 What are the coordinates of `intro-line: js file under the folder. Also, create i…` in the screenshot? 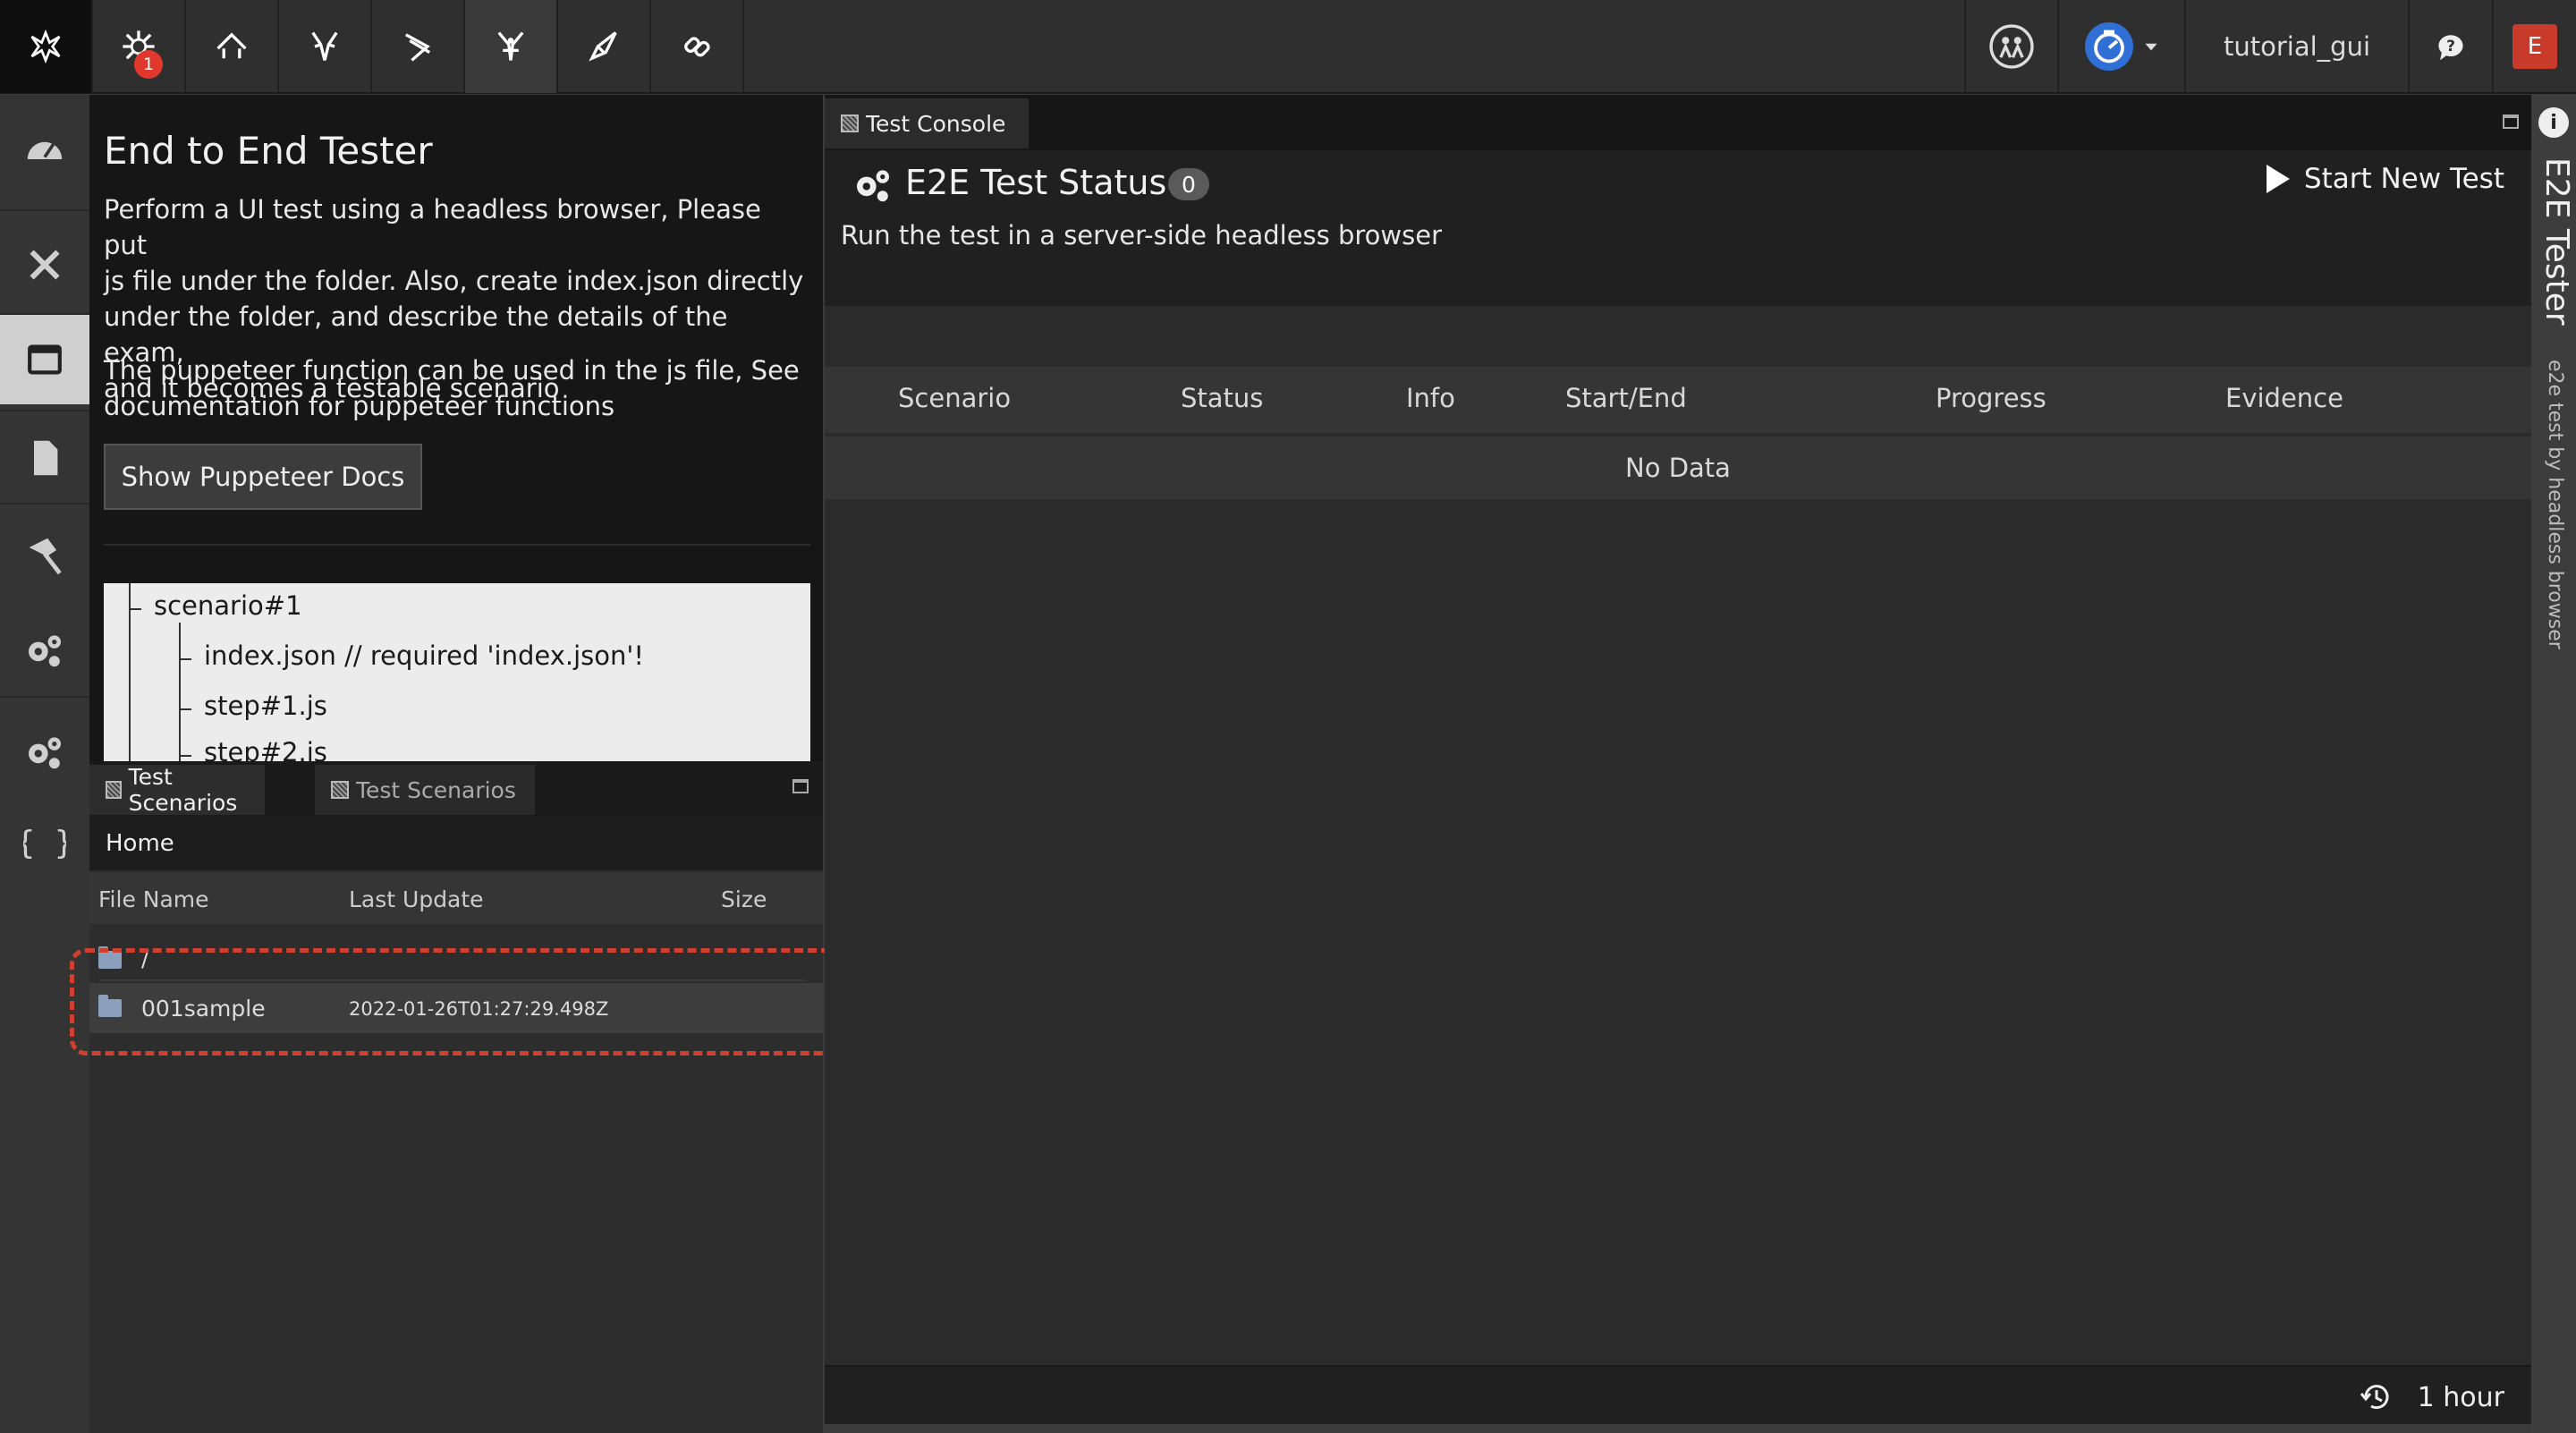 It's located at (454, 281).